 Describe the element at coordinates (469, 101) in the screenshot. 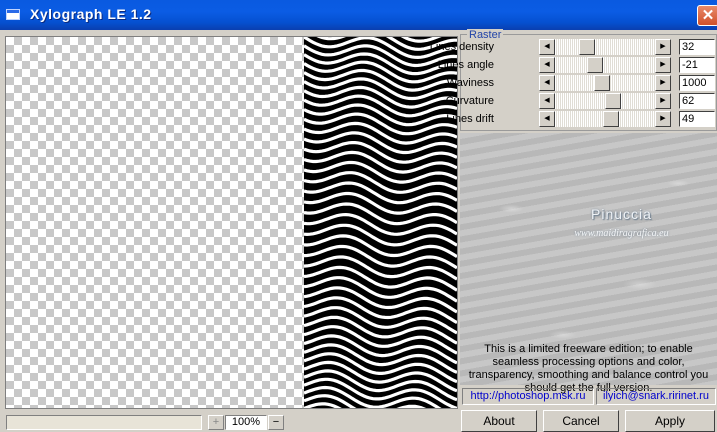

I see `param-label: Curvature` at that location.